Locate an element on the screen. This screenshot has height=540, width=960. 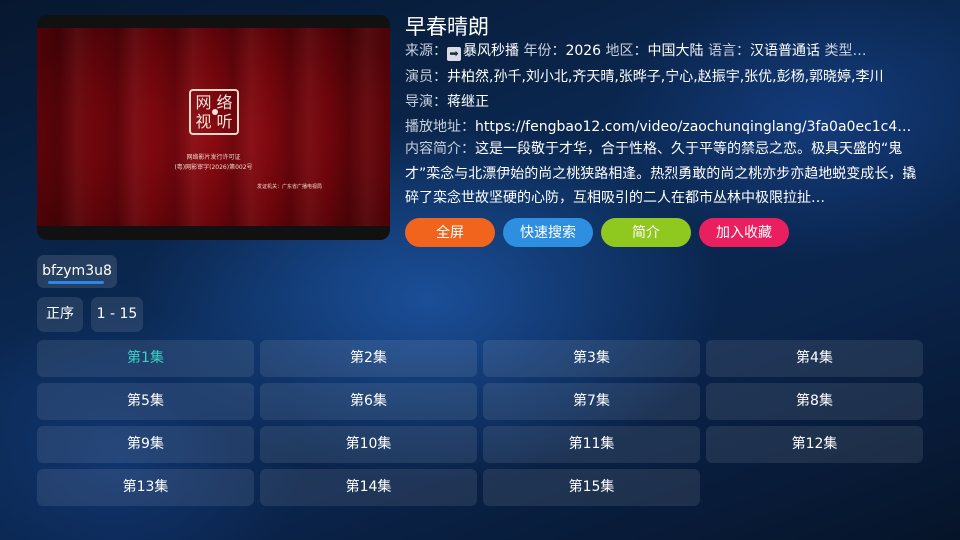
source-tab-label: bfzym3u8 is located at coordinates (77, 271).